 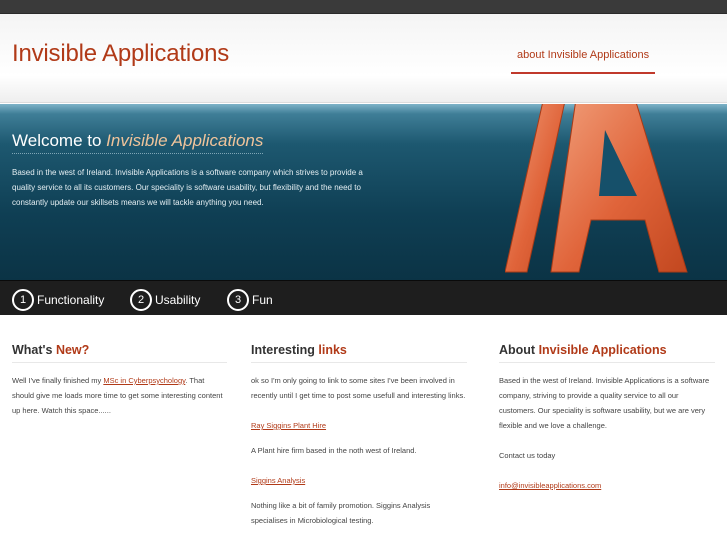 What do you see at coordinates (550, 485) in the screenshot?
I see `email-link: info@invisibleapplications.com` at bounding box center [550, 485].